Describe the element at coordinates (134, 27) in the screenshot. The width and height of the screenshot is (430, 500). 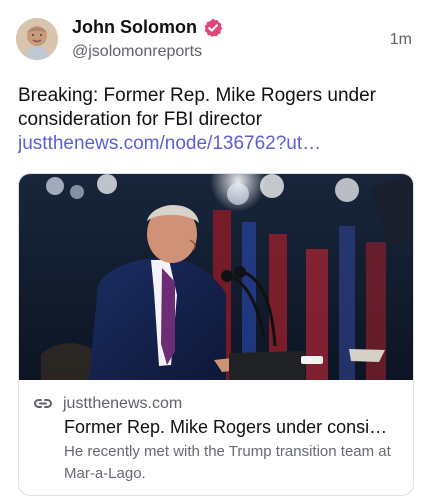
I see `author-name: John Solomon` at that location.